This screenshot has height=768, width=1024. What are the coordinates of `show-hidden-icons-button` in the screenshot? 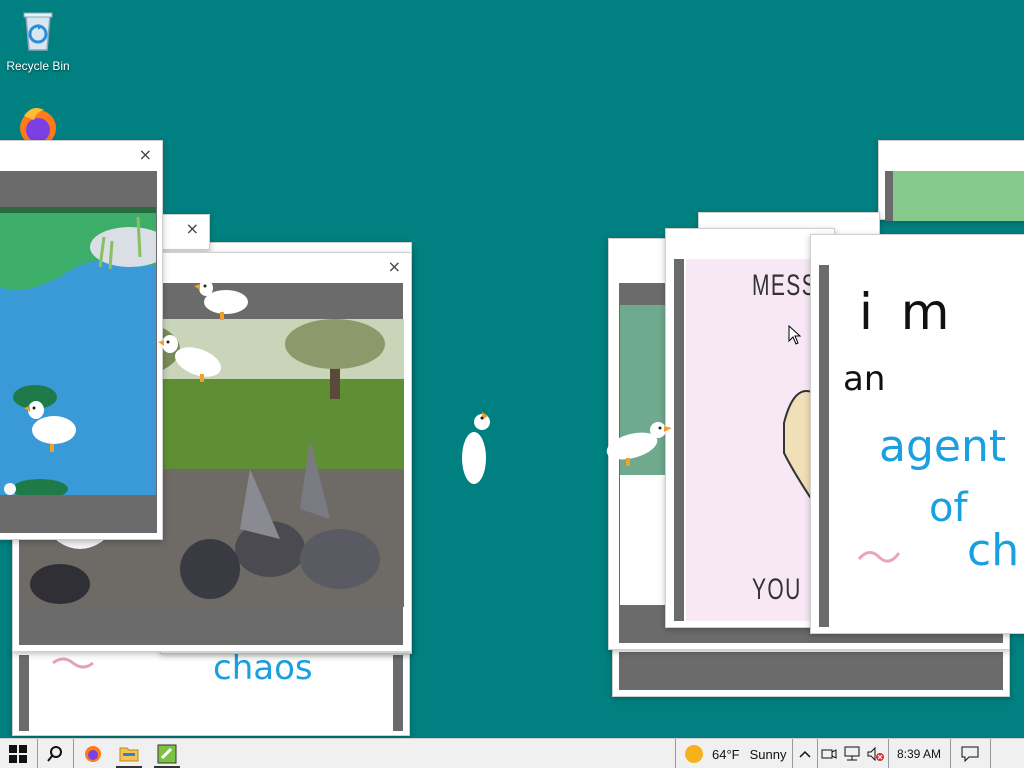 It's located at (805, 753).